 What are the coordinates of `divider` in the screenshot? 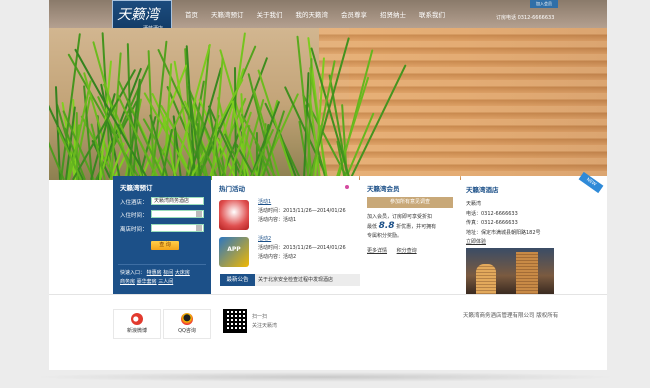 It's located at (162, 264).